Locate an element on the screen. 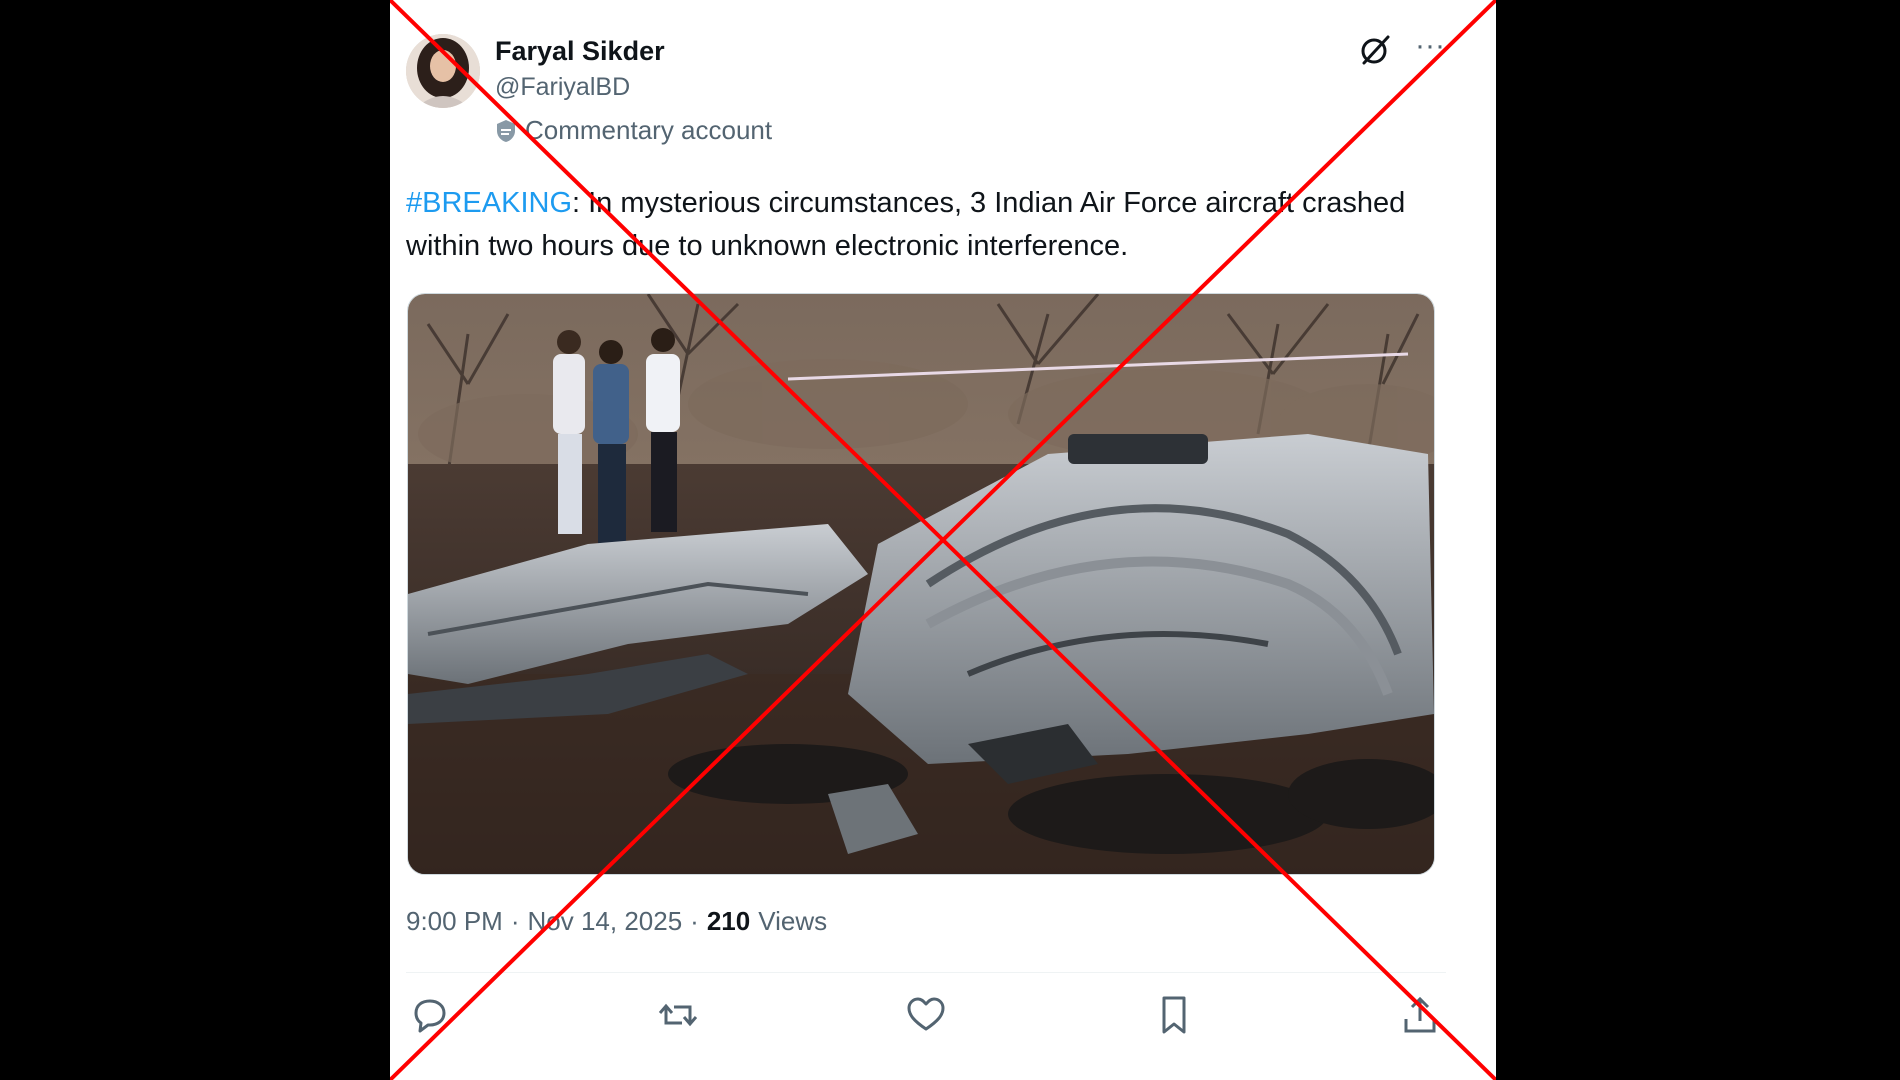 The height and width of the screenshot is (1080, 1900). retweet-icon is located at coordinates (678, 1015).